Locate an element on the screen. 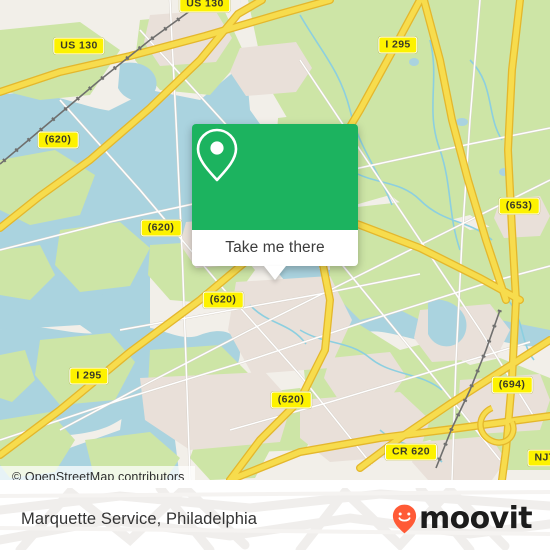 The image size is (550, 550). moovit-logo: moovit is located at coordinates (462, 519).